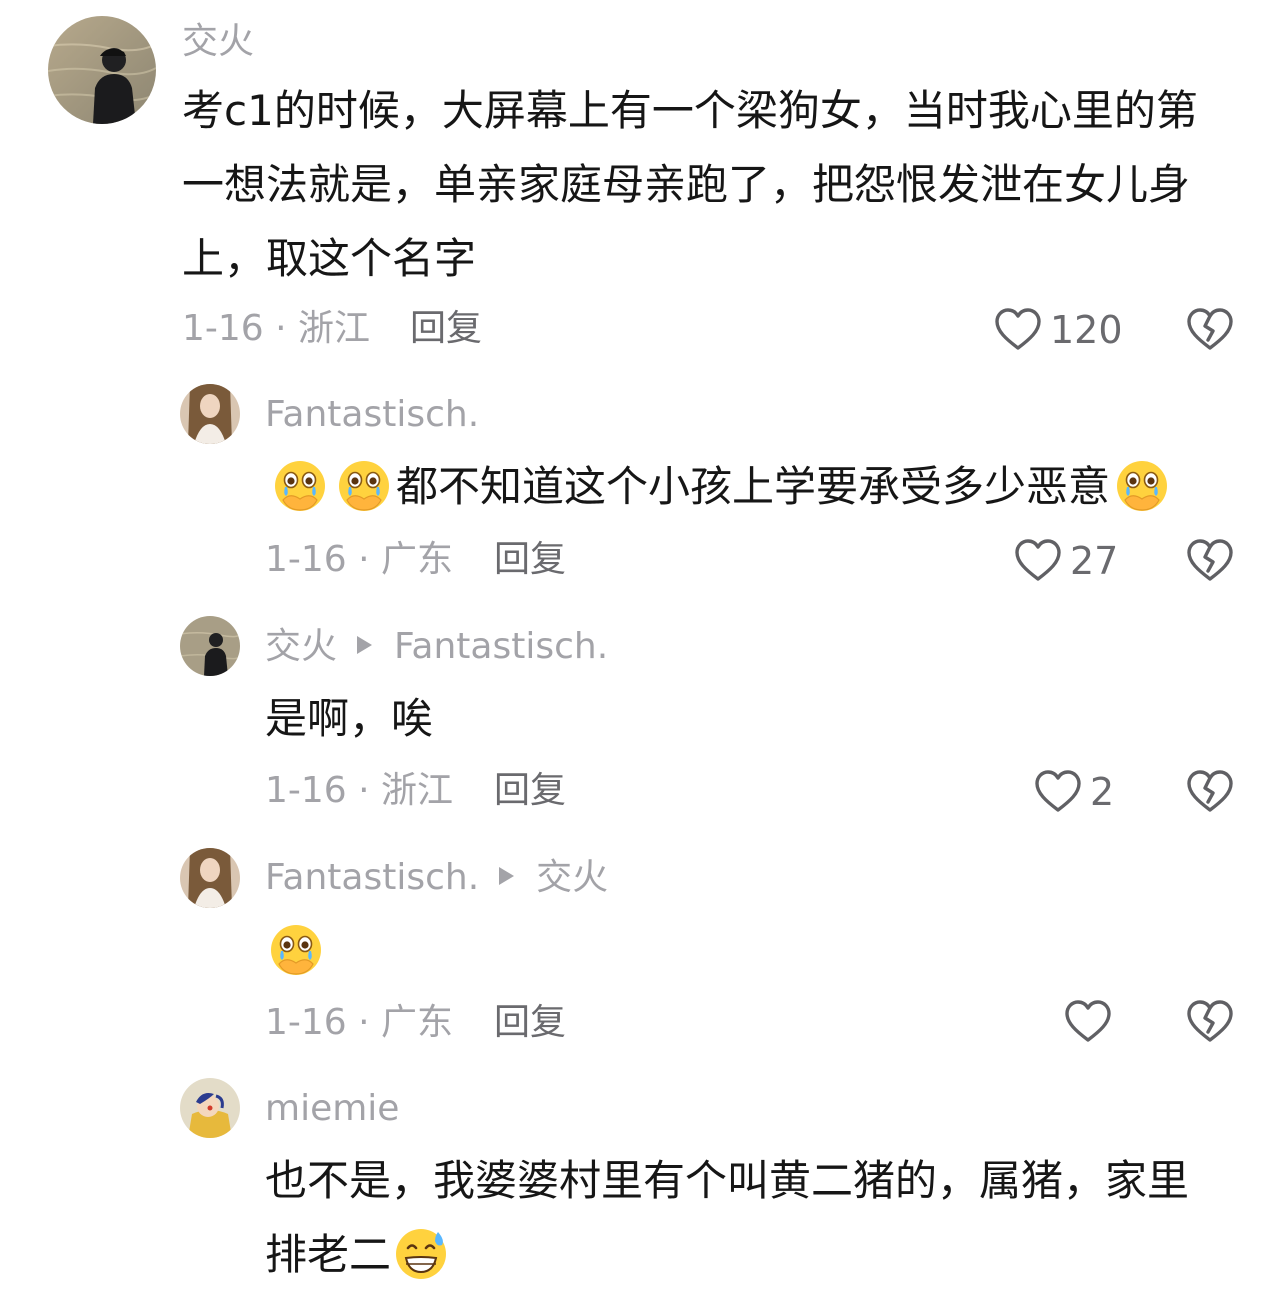 Image resolution: width=1284 pixels, height=1292 pixels. I want to click on like-button, so click(1088, 1022).